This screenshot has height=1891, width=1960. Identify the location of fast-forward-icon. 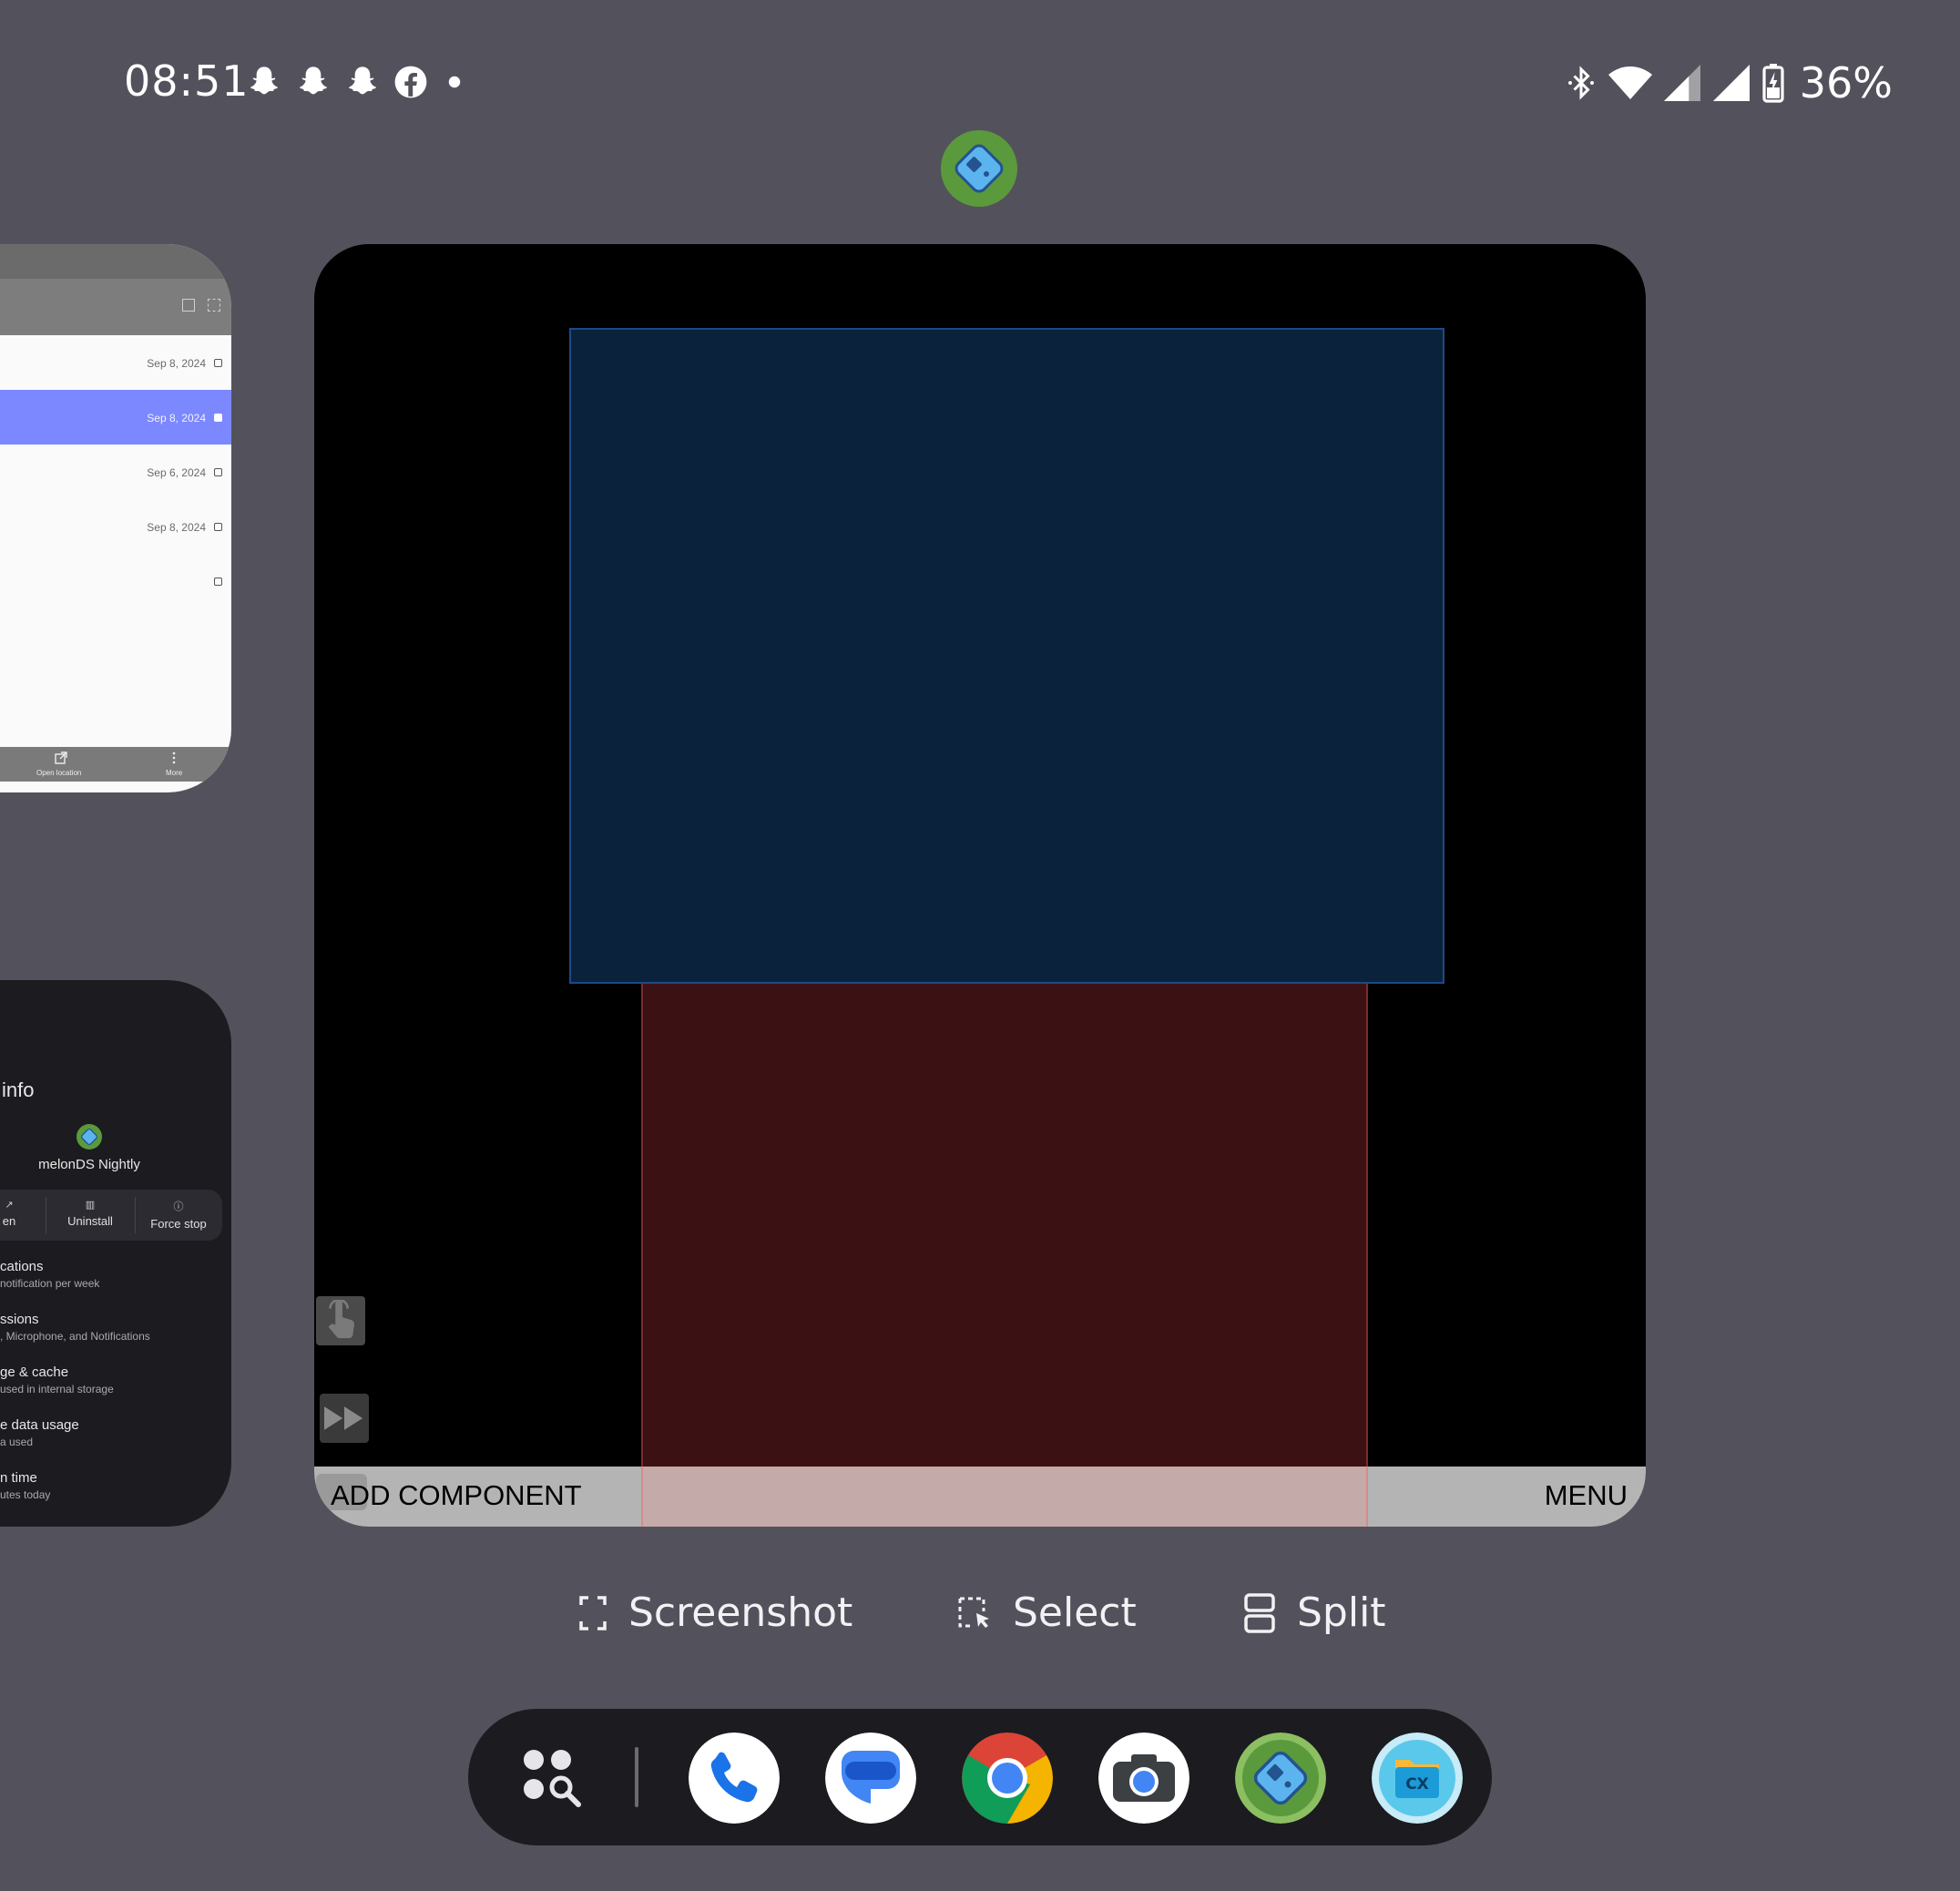
(343, 1418).